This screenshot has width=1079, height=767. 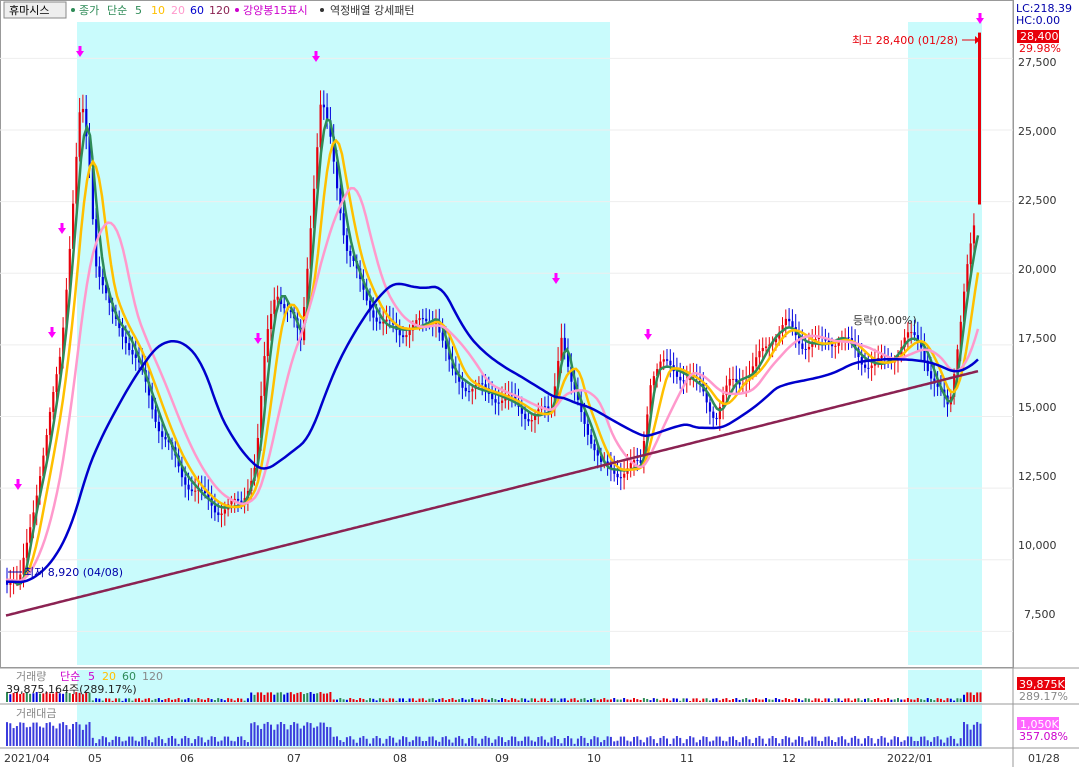 What do you see at coordinates (158, 10) in the screenshot?
I see `legend-period-10: 10` at bounding box center [158, 10].